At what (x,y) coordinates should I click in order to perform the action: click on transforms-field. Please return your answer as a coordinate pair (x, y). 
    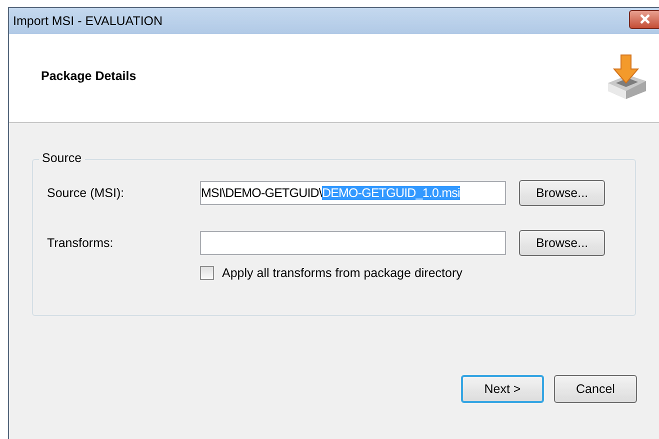
    Looking at the image, I should click on (353, 243).